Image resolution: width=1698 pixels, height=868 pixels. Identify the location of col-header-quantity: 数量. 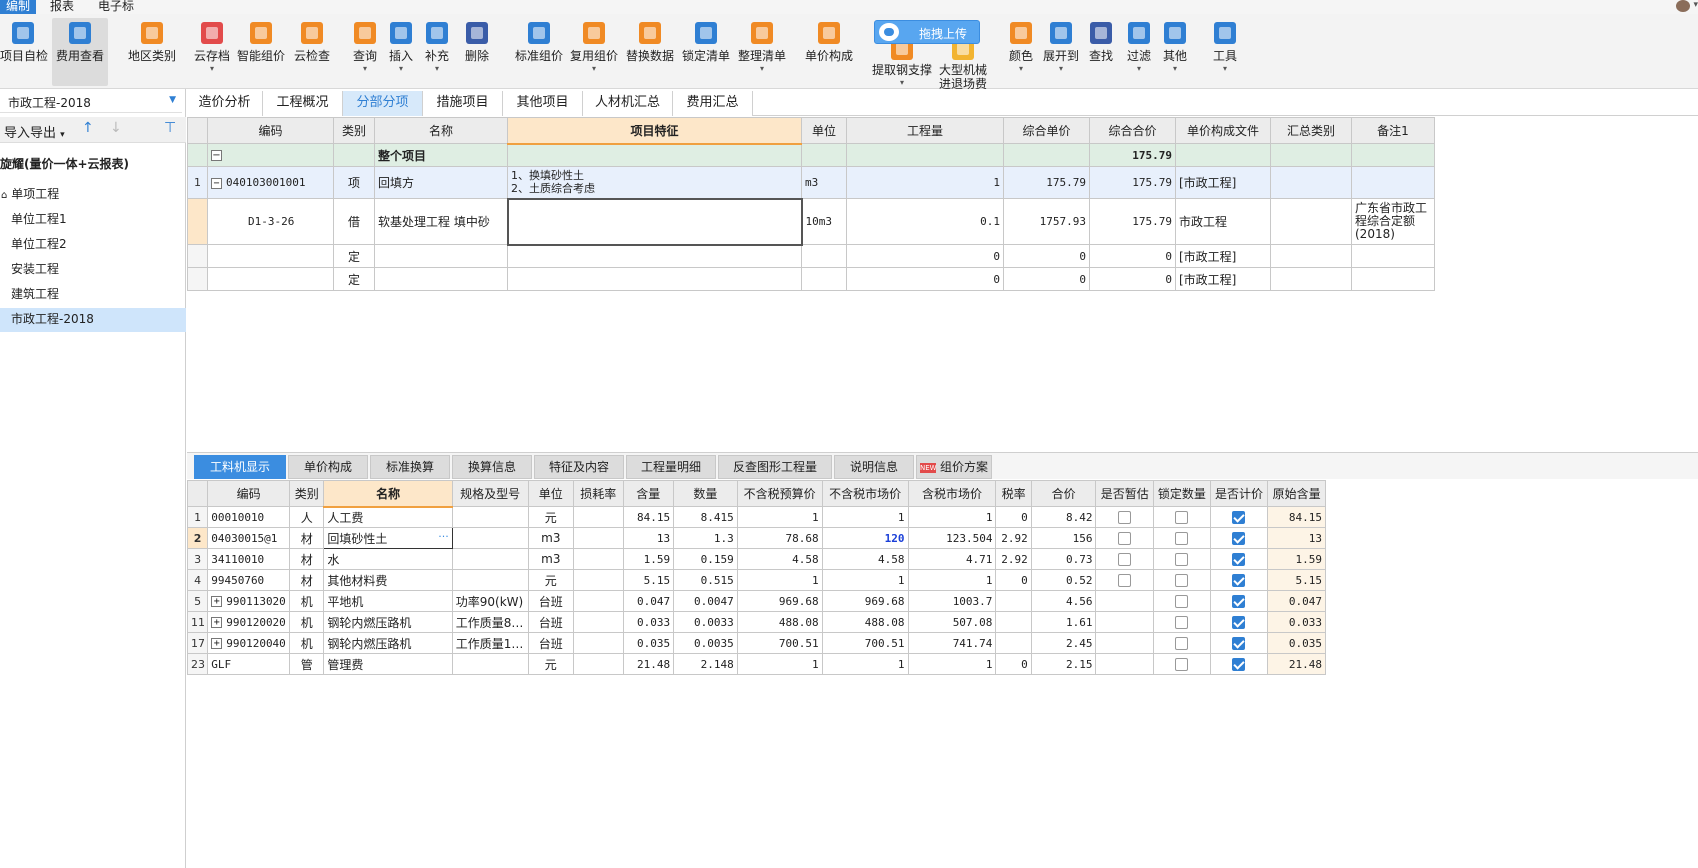
(705, 493).